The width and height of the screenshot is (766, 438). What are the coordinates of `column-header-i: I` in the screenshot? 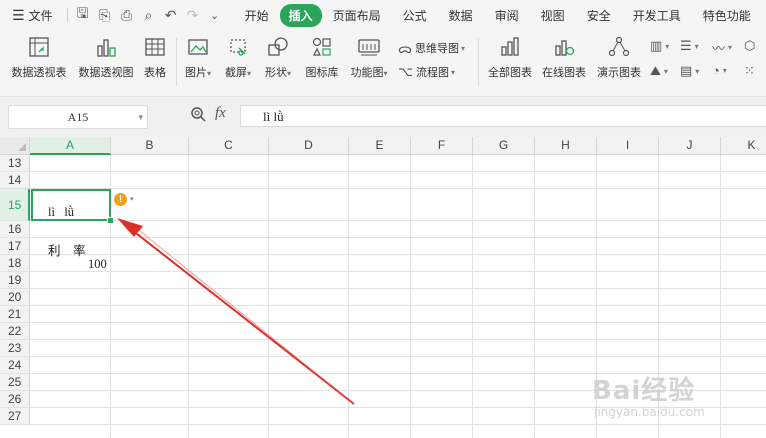 It's located at (628, 146).